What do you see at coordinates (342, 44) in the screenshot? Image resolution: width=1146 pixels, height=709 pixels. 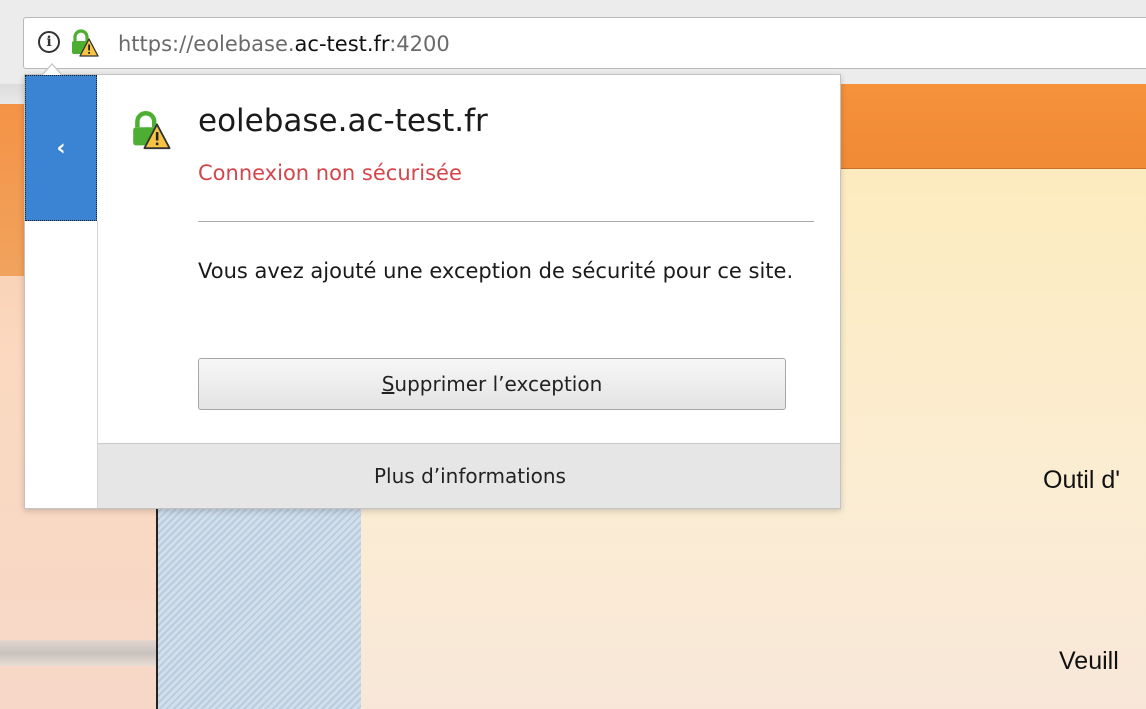 I see `url-host: ac-test.fr` at bounding box center [342, 44].